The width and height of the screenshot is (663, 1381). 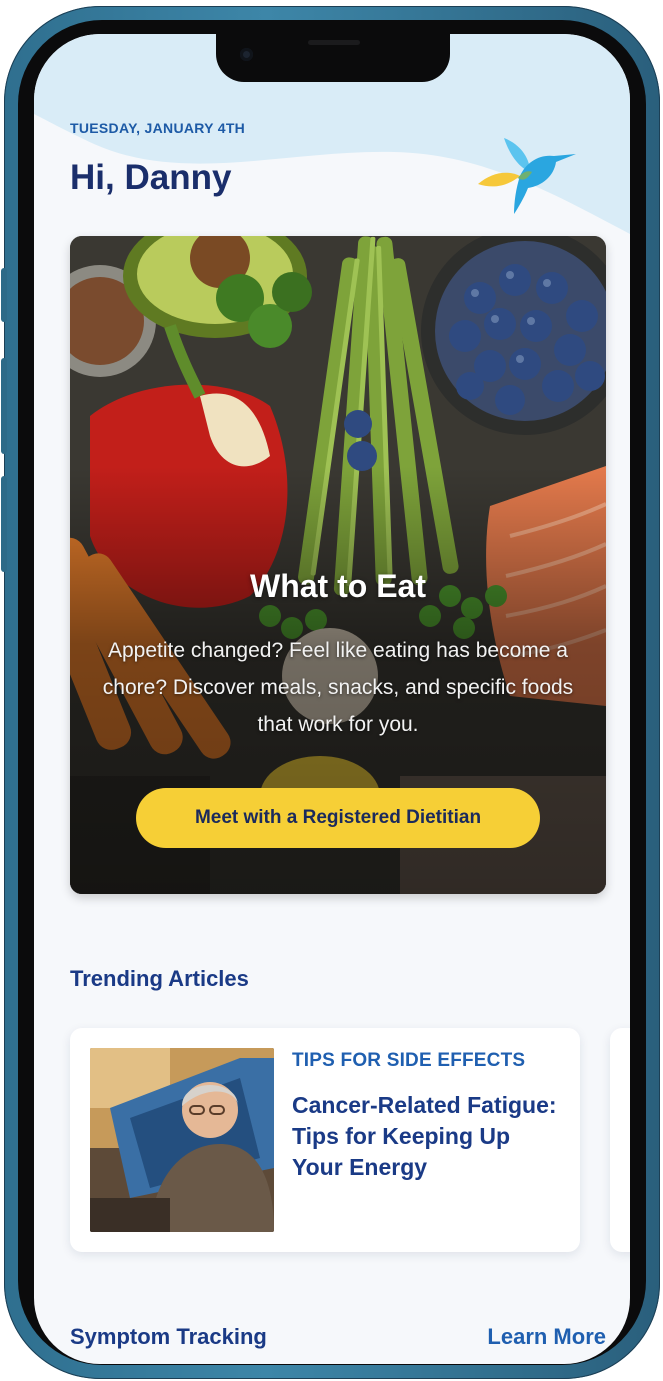 What do you see at coordinates (158, 128) in the screenshot?
I see `date-label: TUESDAY, JANUARY 4TH` at bounding box center [158, 128].